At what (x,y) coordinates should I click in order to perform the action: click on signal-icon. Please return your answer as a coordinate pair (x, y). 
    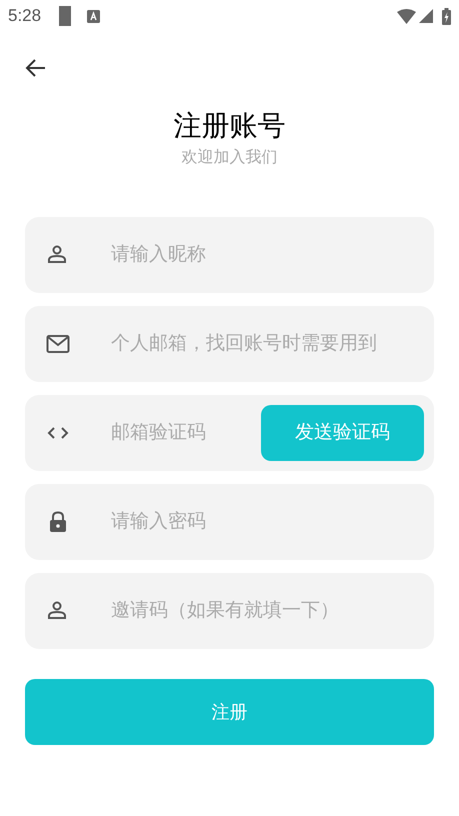
    Looking at the image, I should click on (426, 16).